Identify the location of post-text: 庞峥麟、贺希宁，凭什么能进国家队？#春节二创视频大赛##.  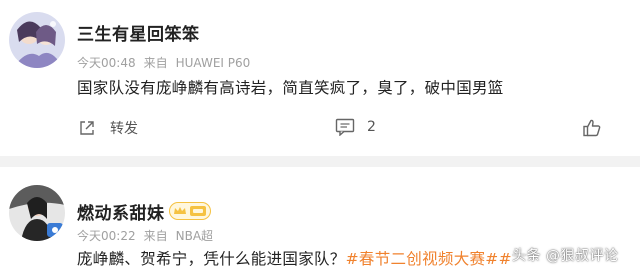
(294, 258).